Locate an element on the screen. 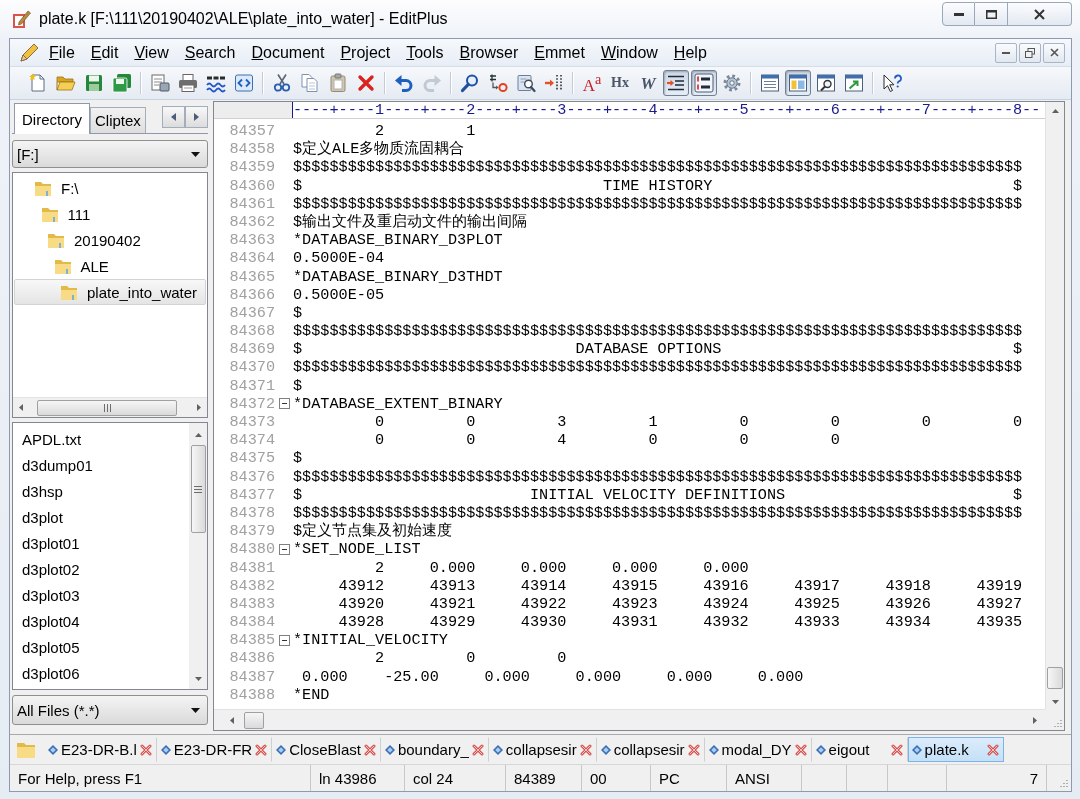 The height and width of the screenshot is (799, 1080). file-tab: boundary_ is located at coordinates (434, 749).